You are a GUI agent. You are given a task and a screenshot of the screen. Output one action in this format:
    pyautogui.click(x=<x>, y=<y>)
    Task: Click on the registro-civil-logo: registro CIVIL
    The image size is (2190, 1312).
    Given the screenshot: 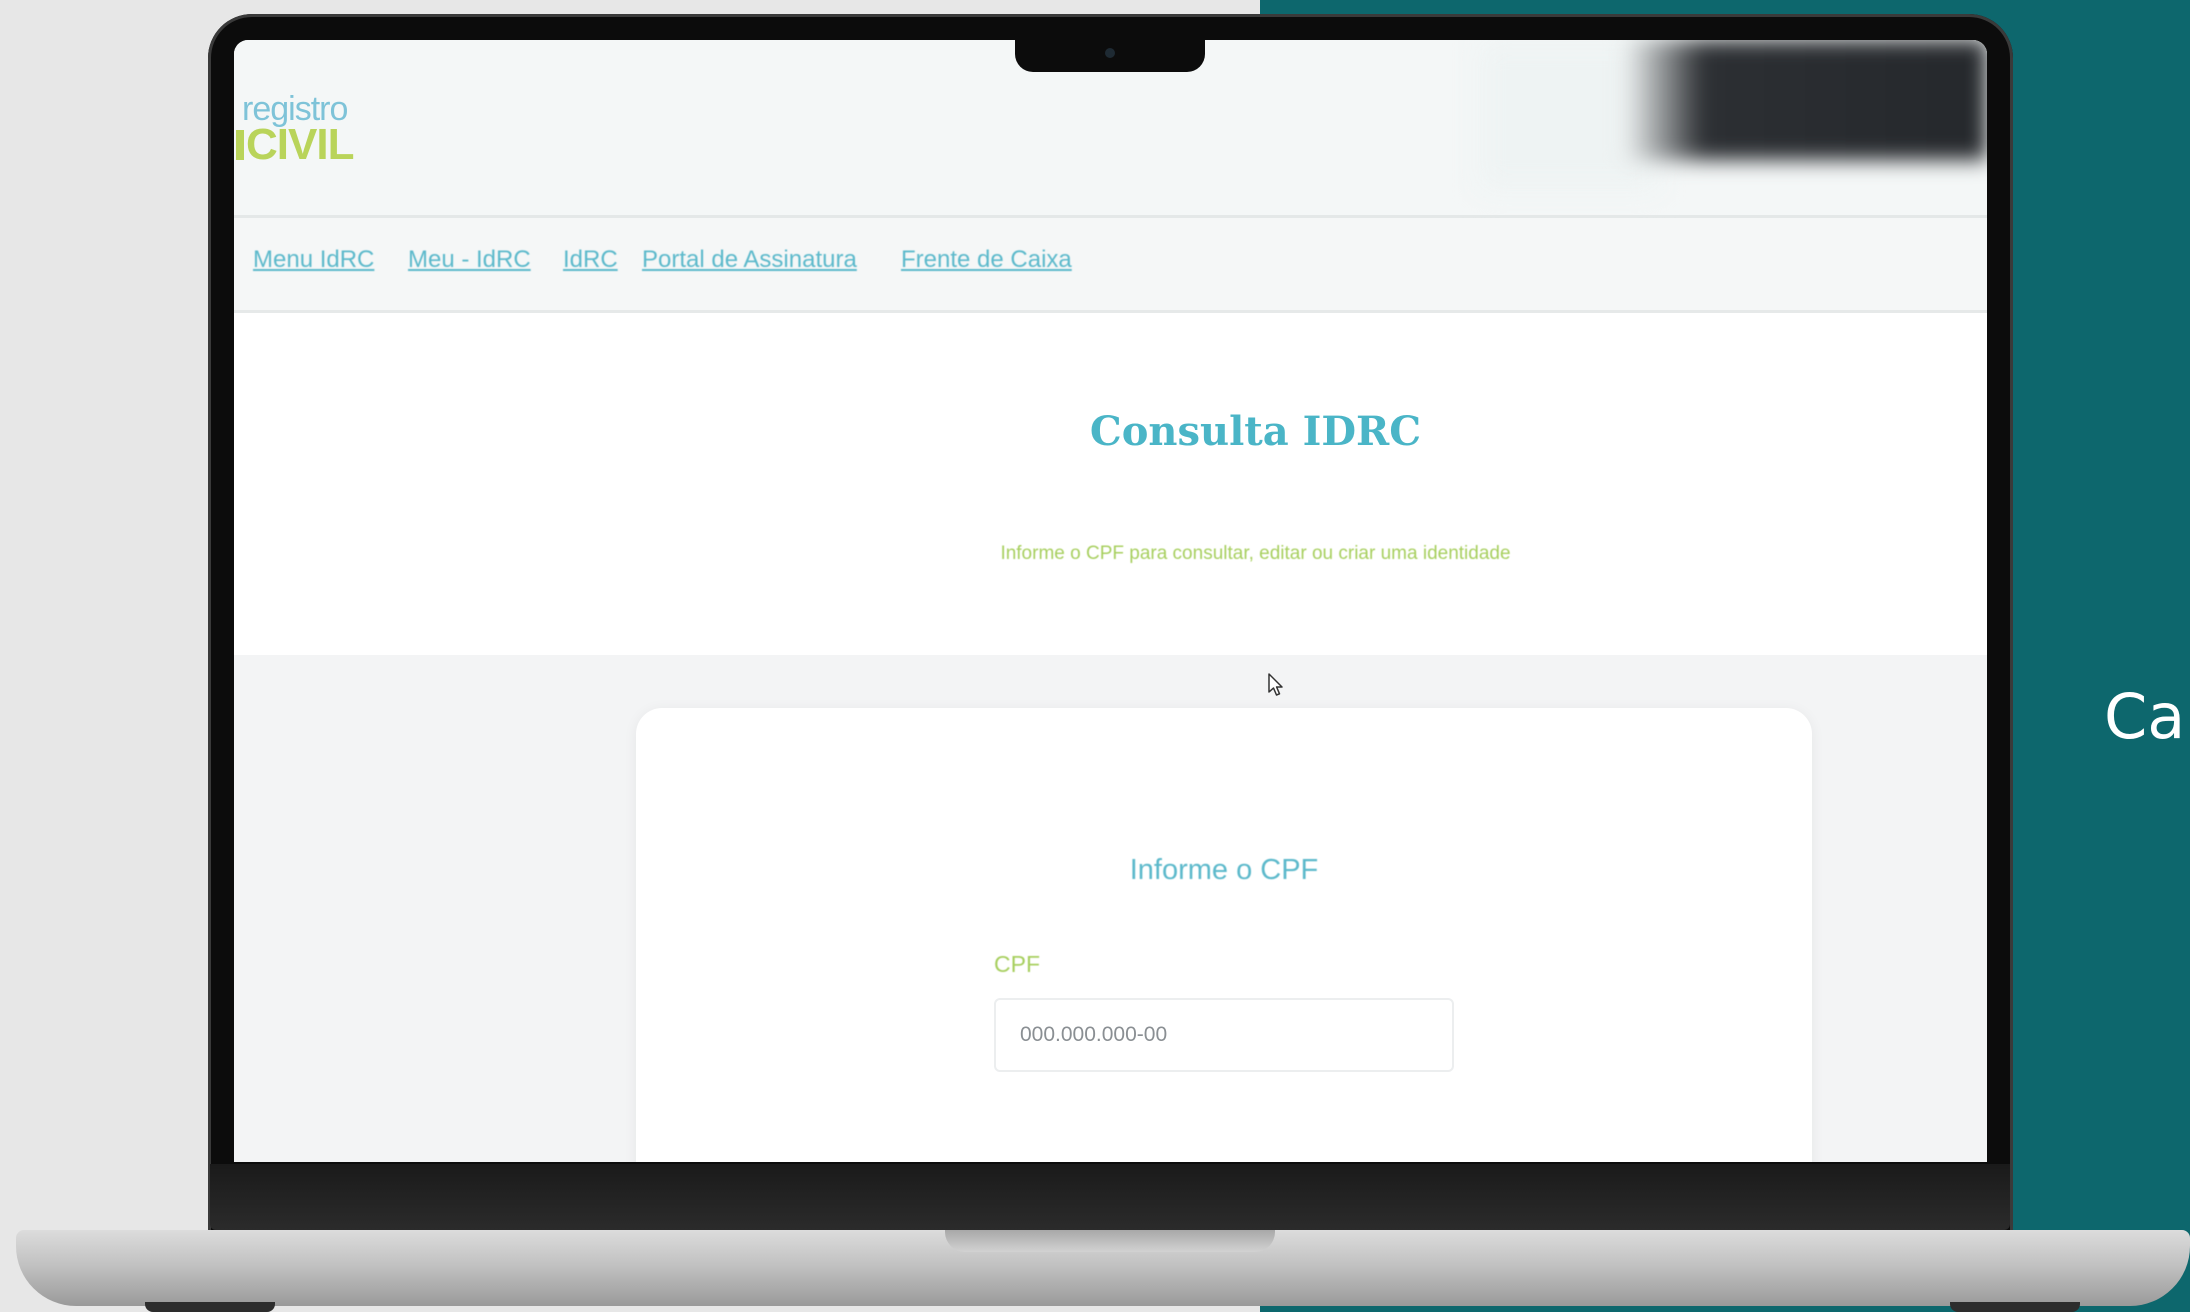 What is the action you would take?
    pyautogui.click(x=311, y=130)
    